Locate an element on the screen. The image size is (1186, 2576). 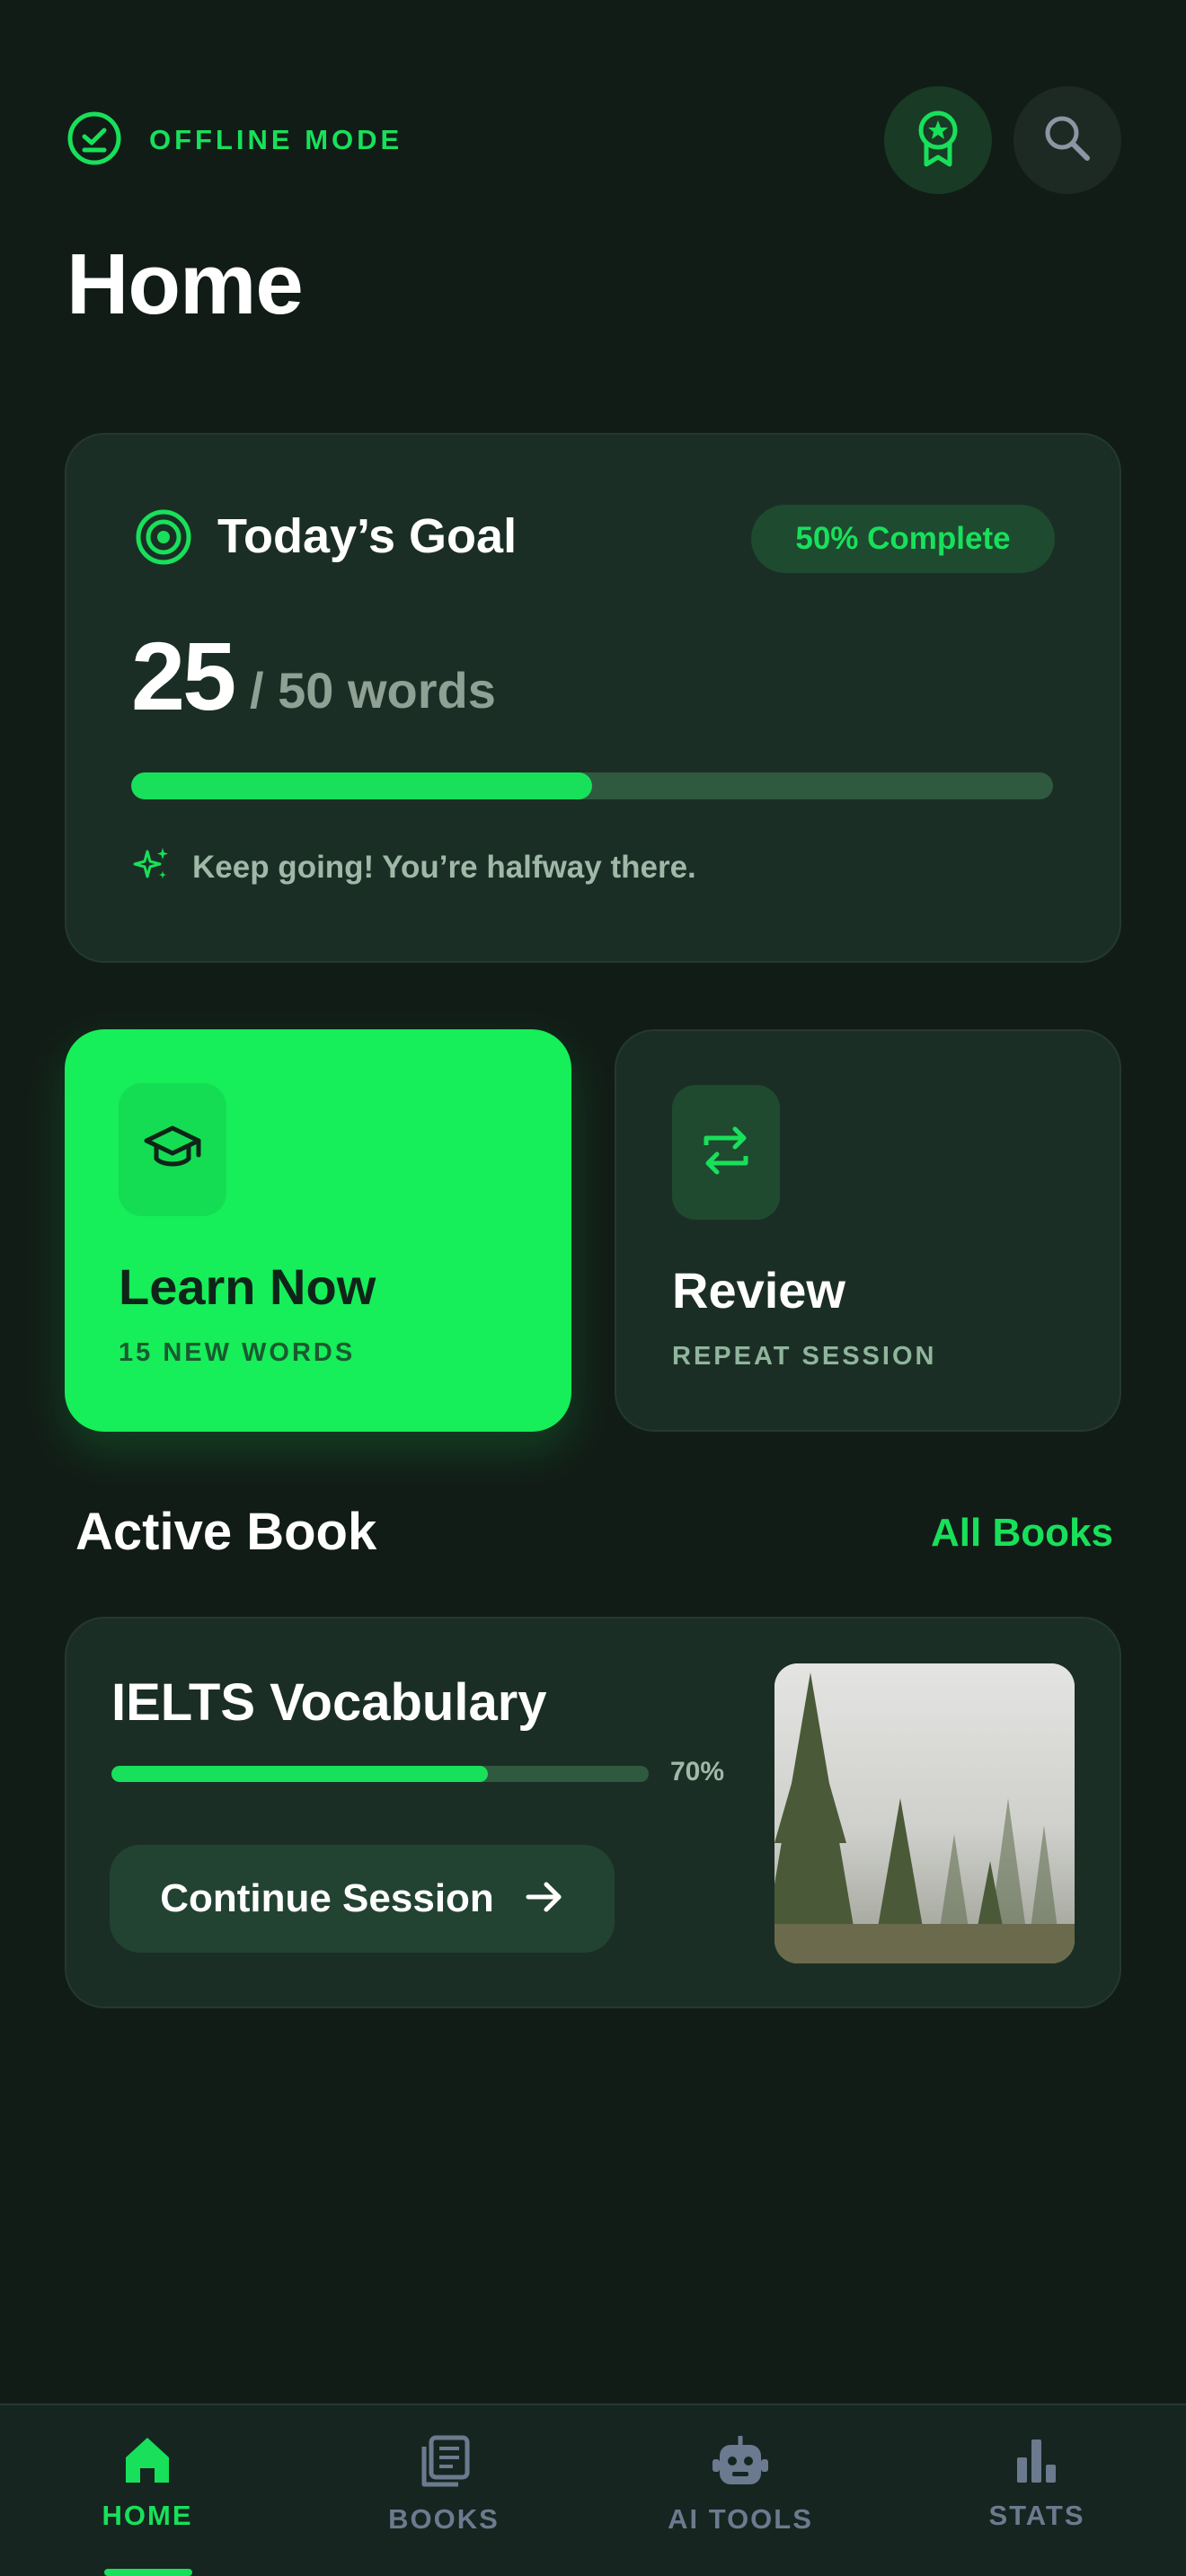
goal-title: Today’s Goal is located at coordinates (367, 536).